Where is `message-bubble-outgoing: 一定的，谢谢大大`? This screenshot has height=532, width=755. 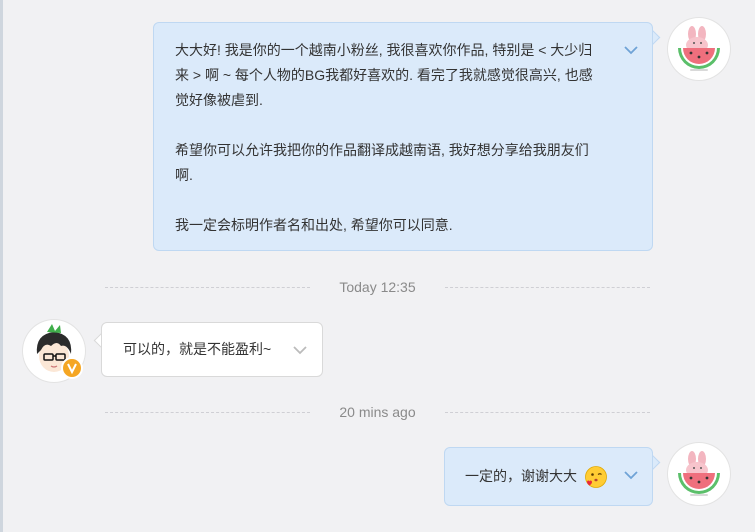 message-bubble-outgoing: 一定的，谢谢大大 is located at coordinates (548, 476).